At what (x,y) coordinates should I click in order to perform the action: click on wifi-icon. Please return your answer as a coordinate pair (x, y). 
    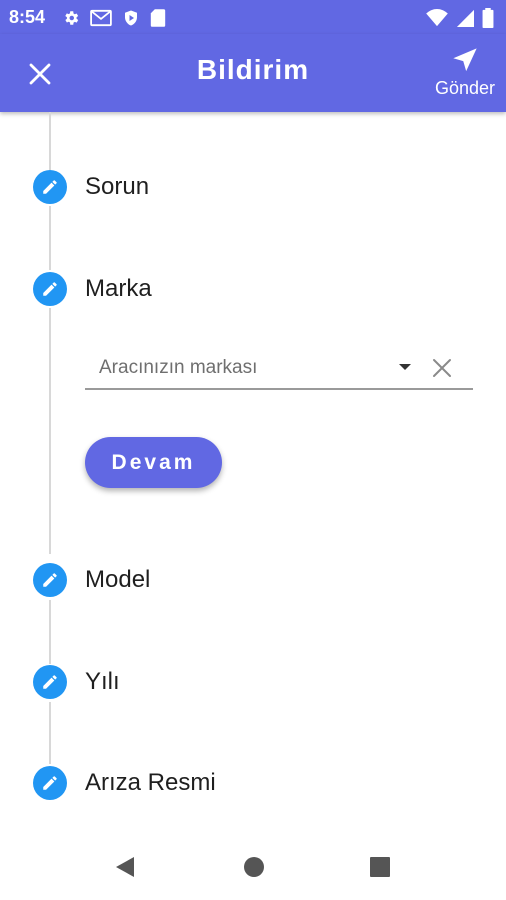
    Looking at the image, I should click on (437, 18).